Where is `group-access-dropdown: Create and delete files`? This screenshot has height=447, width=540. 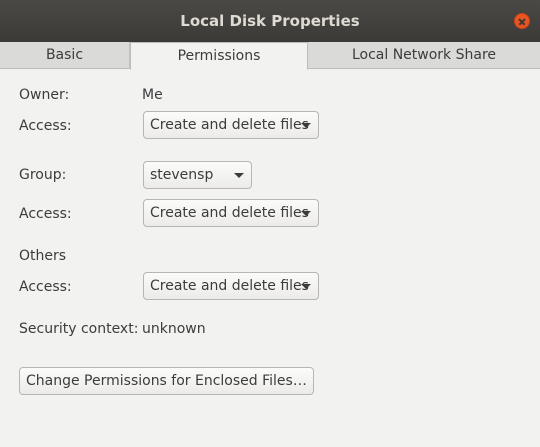
group-access-dropdown: Create and delete files is located at coordinates (231, 213).